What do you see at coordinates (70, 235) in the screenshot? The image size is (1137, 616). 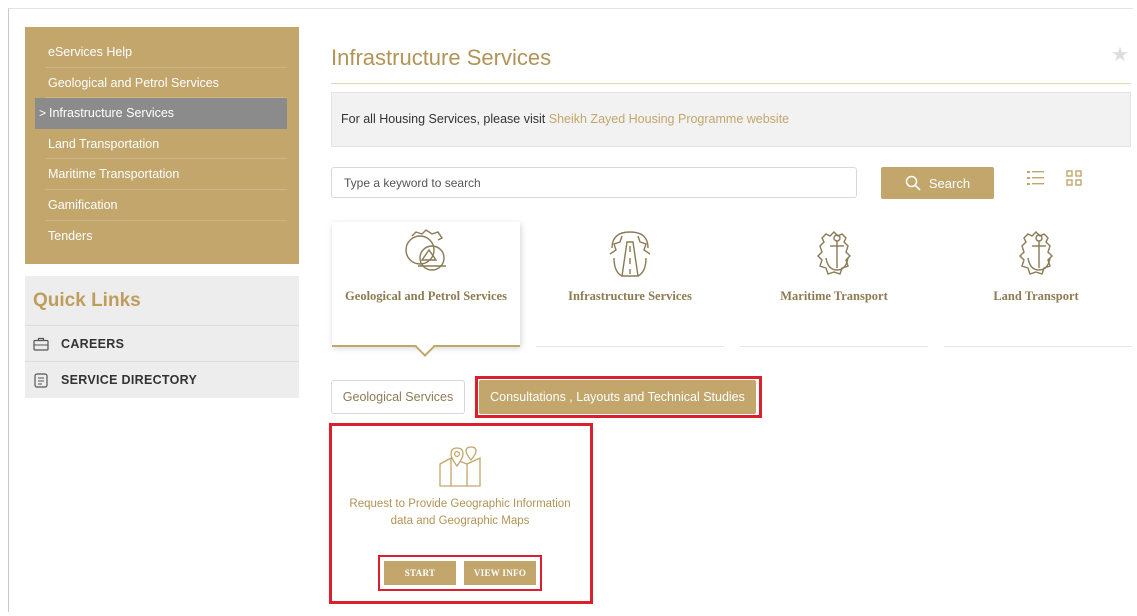 I see `sidebar-item-label: Tenders` at bounding box center [70, 235].